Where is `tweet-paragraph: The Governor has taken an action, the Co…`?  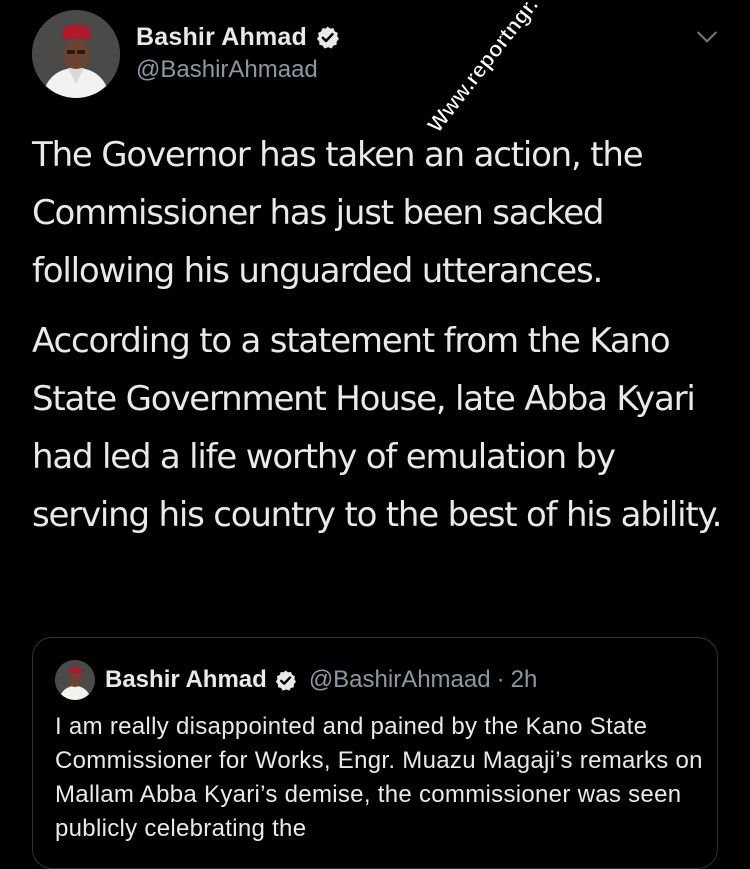 tweet-paragraph: The Governor has taken an action, the Co… is located at coordinates (338, 213).